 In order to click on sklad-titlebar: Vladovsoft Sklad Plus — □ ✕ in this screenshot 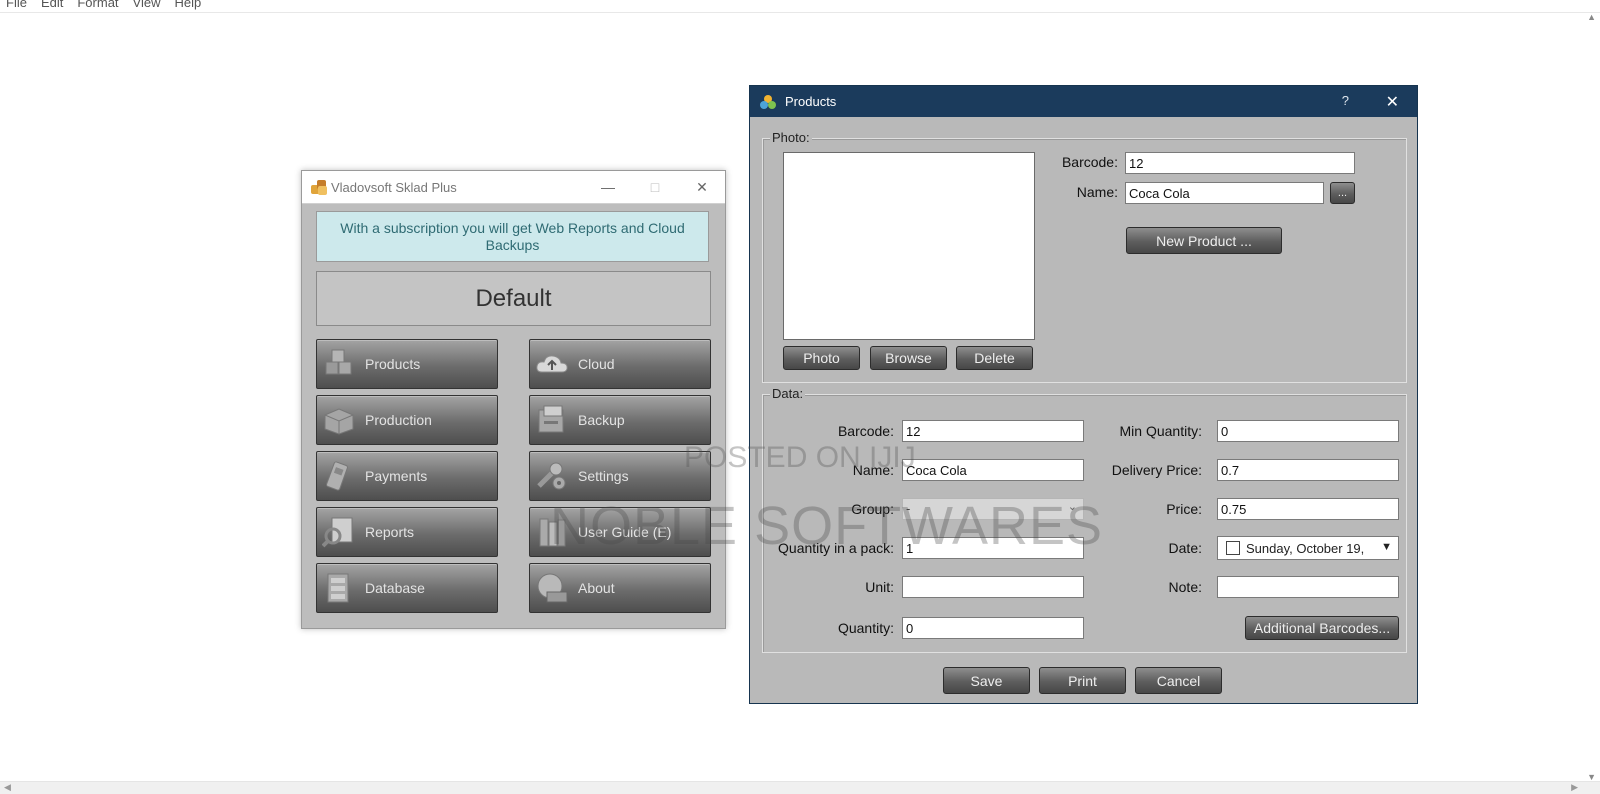, I will do `click(513, 187)`.